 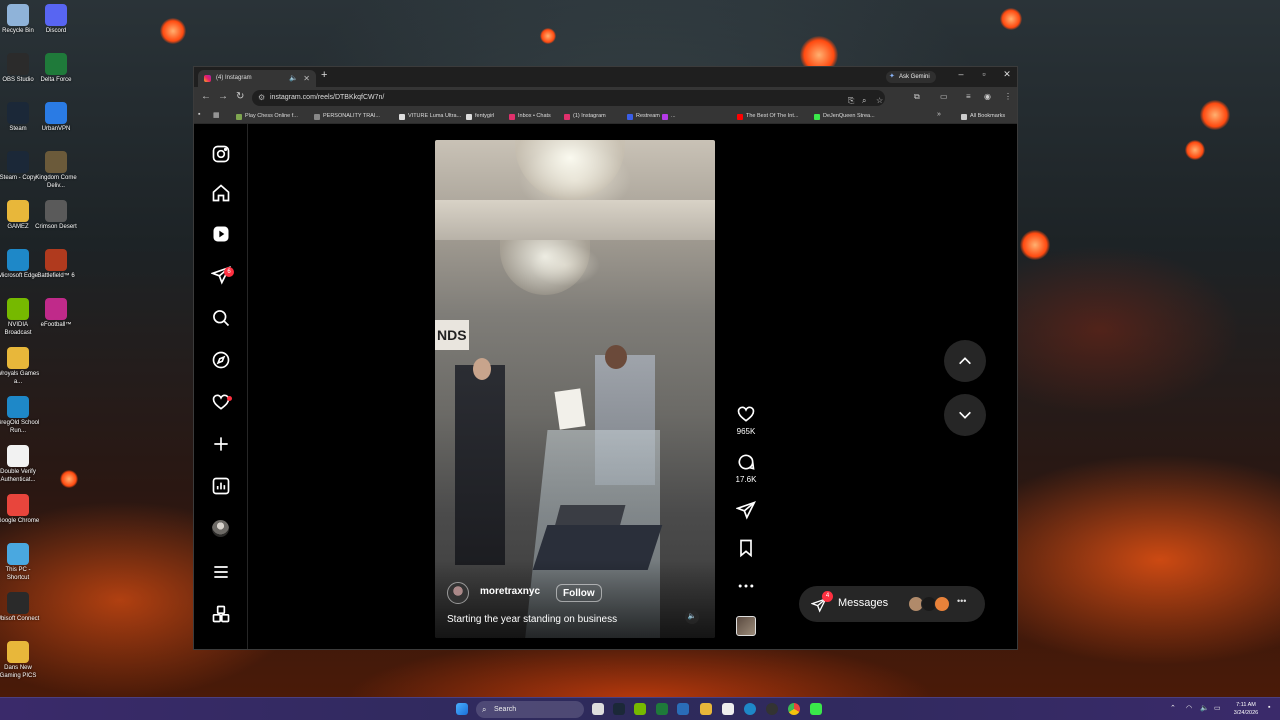 I want to click on create-plus-icon, so click(x=221, y=444).